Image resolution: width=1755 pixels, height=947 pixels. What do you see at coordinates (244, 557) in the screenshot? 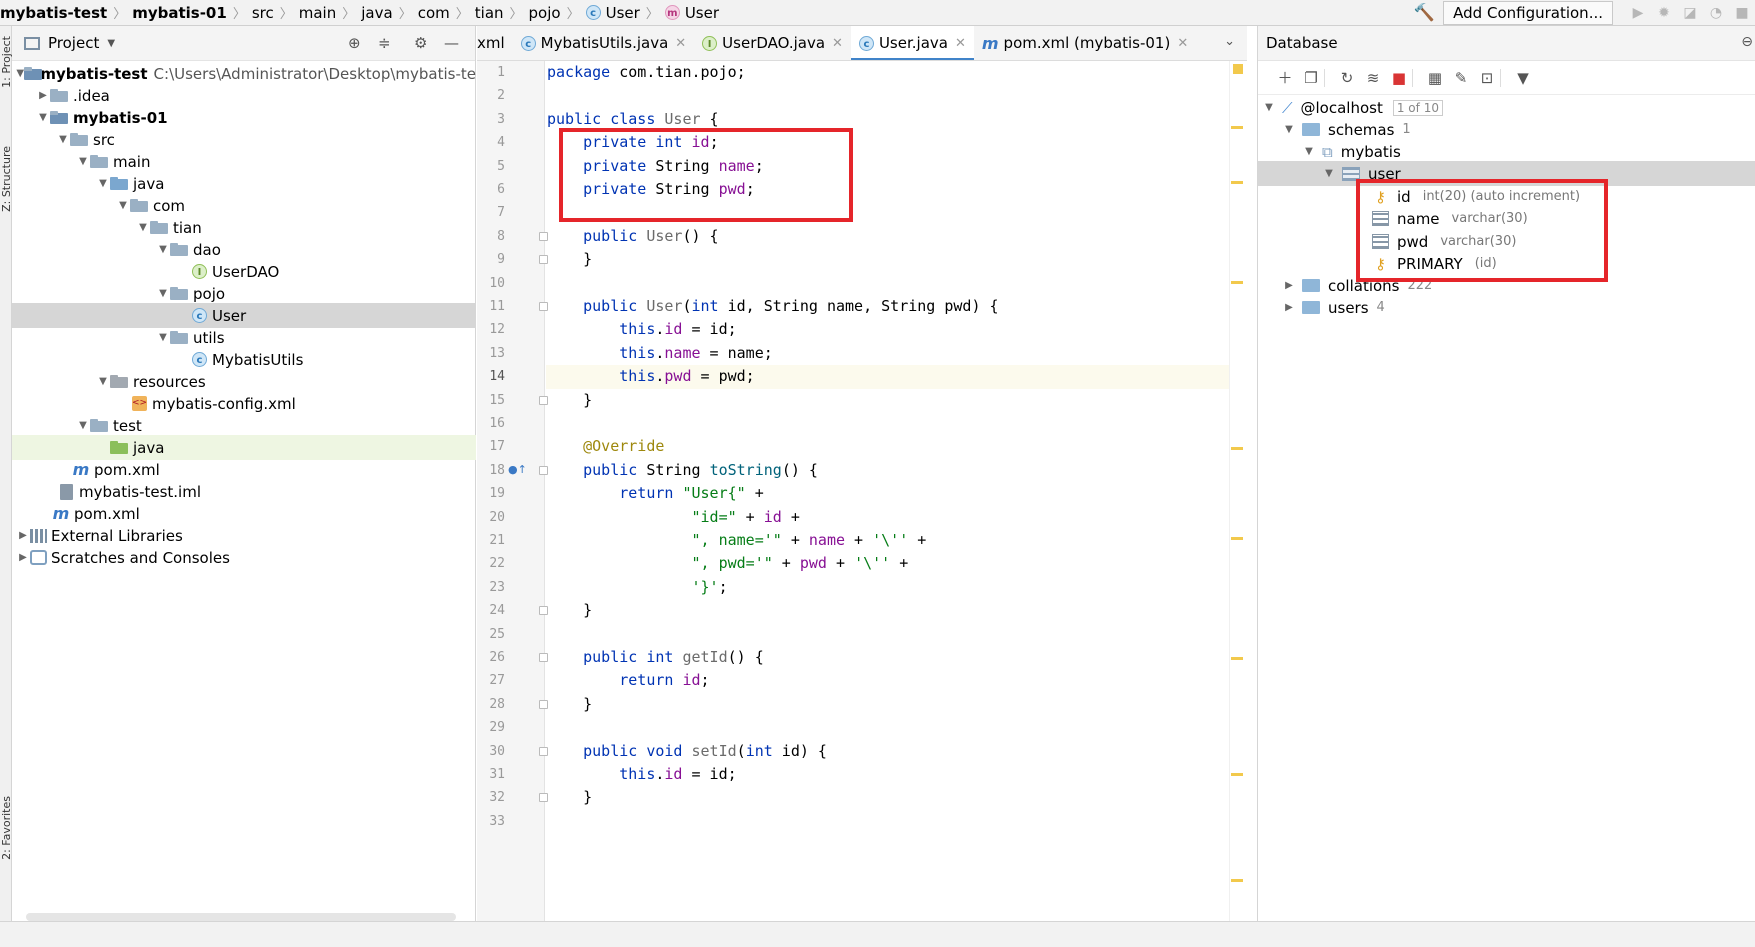
I see `tree-item-scratches: ▶ Scratches and Consoles` at bounding box center [244, 557].